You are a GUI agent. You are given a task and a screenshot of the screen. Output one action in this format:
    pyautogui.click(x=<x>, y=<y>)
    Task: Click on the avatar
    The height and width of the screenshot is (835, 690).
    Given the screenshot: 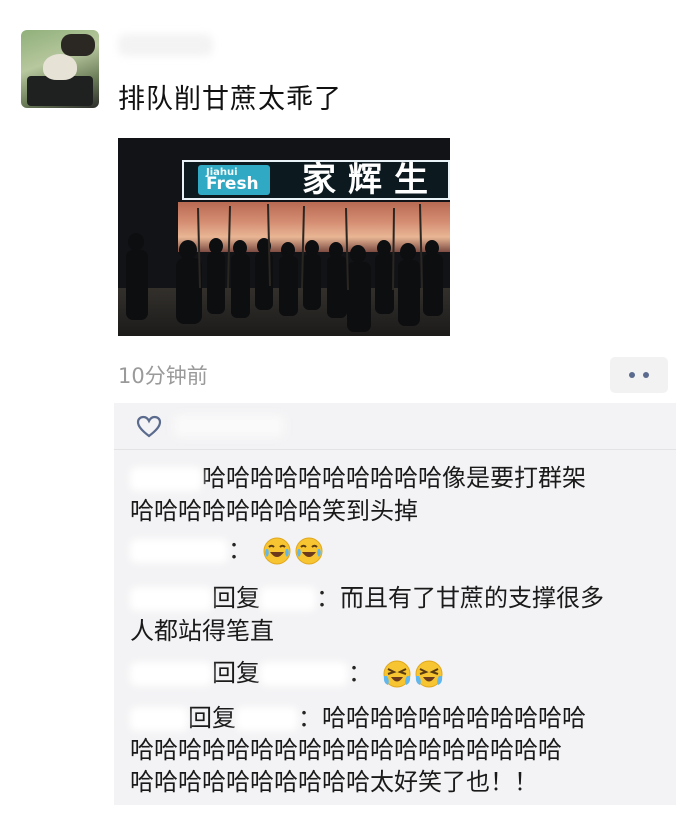 What is the action you would take?
    pyautogui.click(x=60, y=69)
    